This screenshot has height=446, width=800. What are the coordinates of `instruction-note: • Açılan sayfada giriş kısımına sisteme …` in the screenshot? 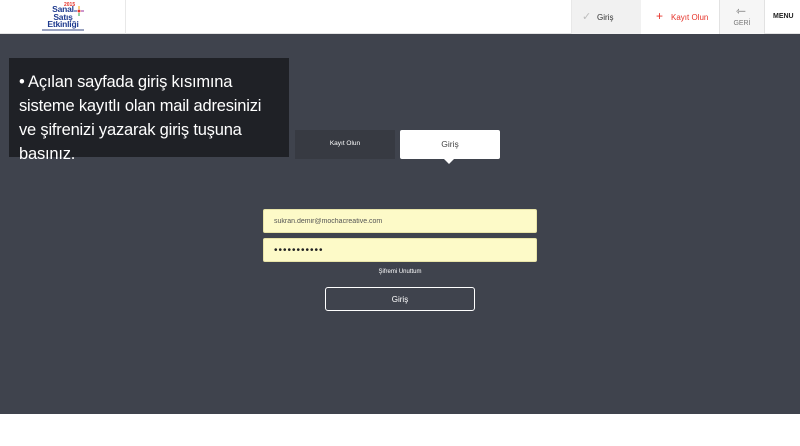 It's located at (149, 110).